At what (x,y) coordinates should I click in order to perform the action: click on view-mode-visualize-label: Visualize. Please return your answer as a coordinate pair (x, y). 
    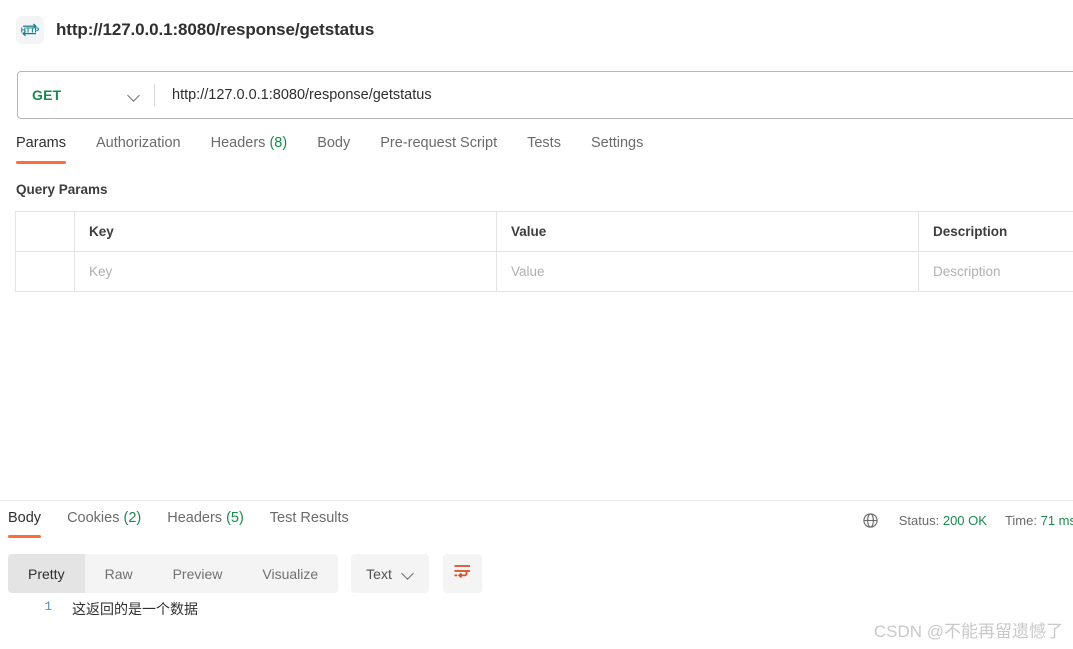
    Looking at the image, I should click on (290, 573).